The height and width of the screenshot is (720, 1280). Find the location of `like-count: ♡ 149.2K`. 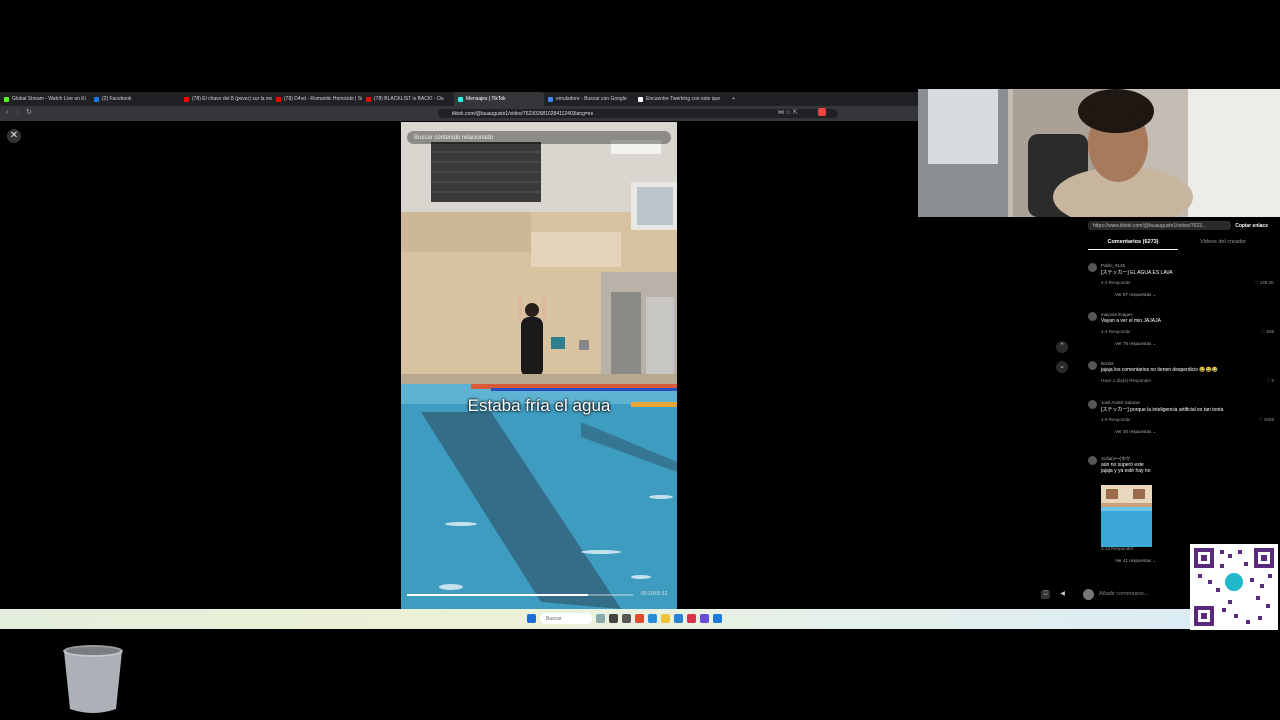

like-count: ♡ 149.2K is located at coordinates (1264, 283).